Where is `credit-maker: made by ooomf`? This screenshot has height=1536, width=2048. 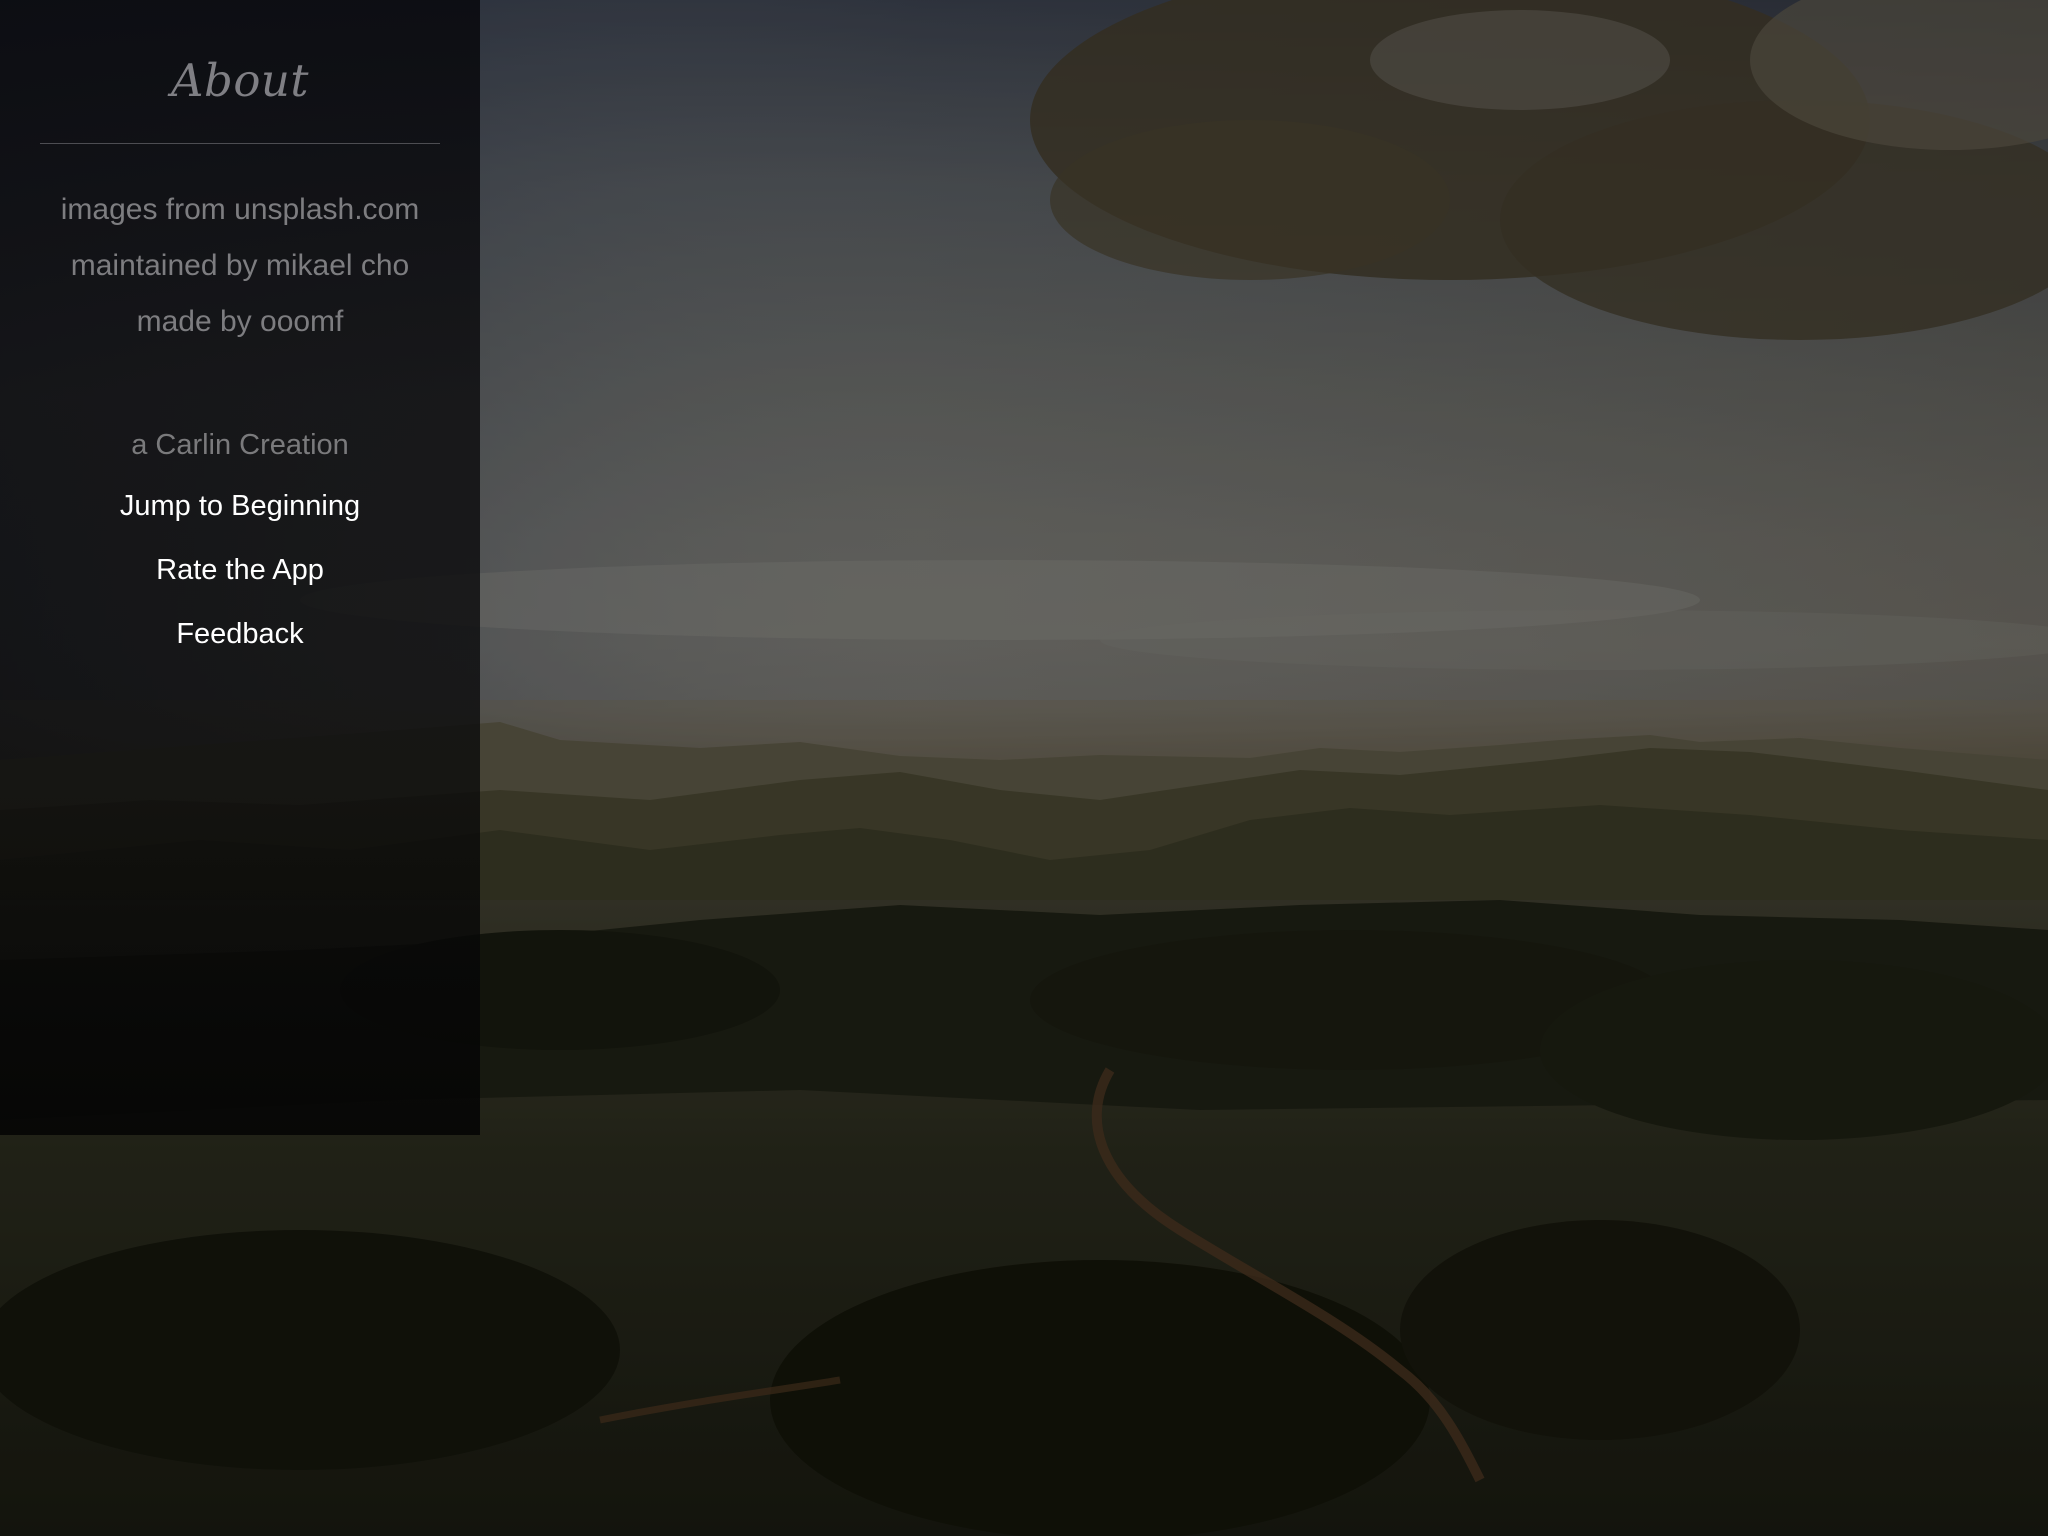
credit-maker: made by ooomf is located at coordinates (240, 321).